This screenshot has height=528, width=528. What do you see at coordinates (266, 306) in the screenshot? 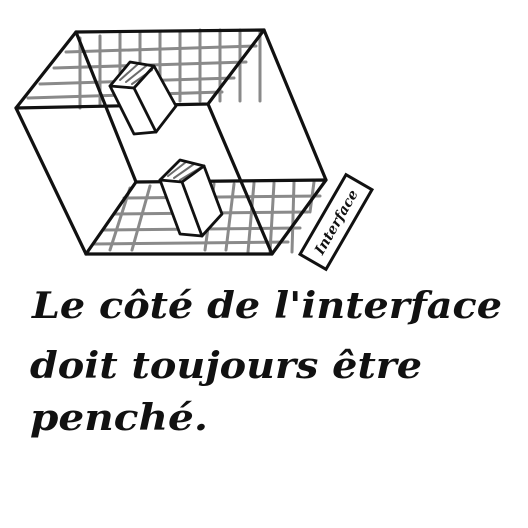
I see `caption-line-1: Le côté de l'interface` at bounding box center [266, 306].